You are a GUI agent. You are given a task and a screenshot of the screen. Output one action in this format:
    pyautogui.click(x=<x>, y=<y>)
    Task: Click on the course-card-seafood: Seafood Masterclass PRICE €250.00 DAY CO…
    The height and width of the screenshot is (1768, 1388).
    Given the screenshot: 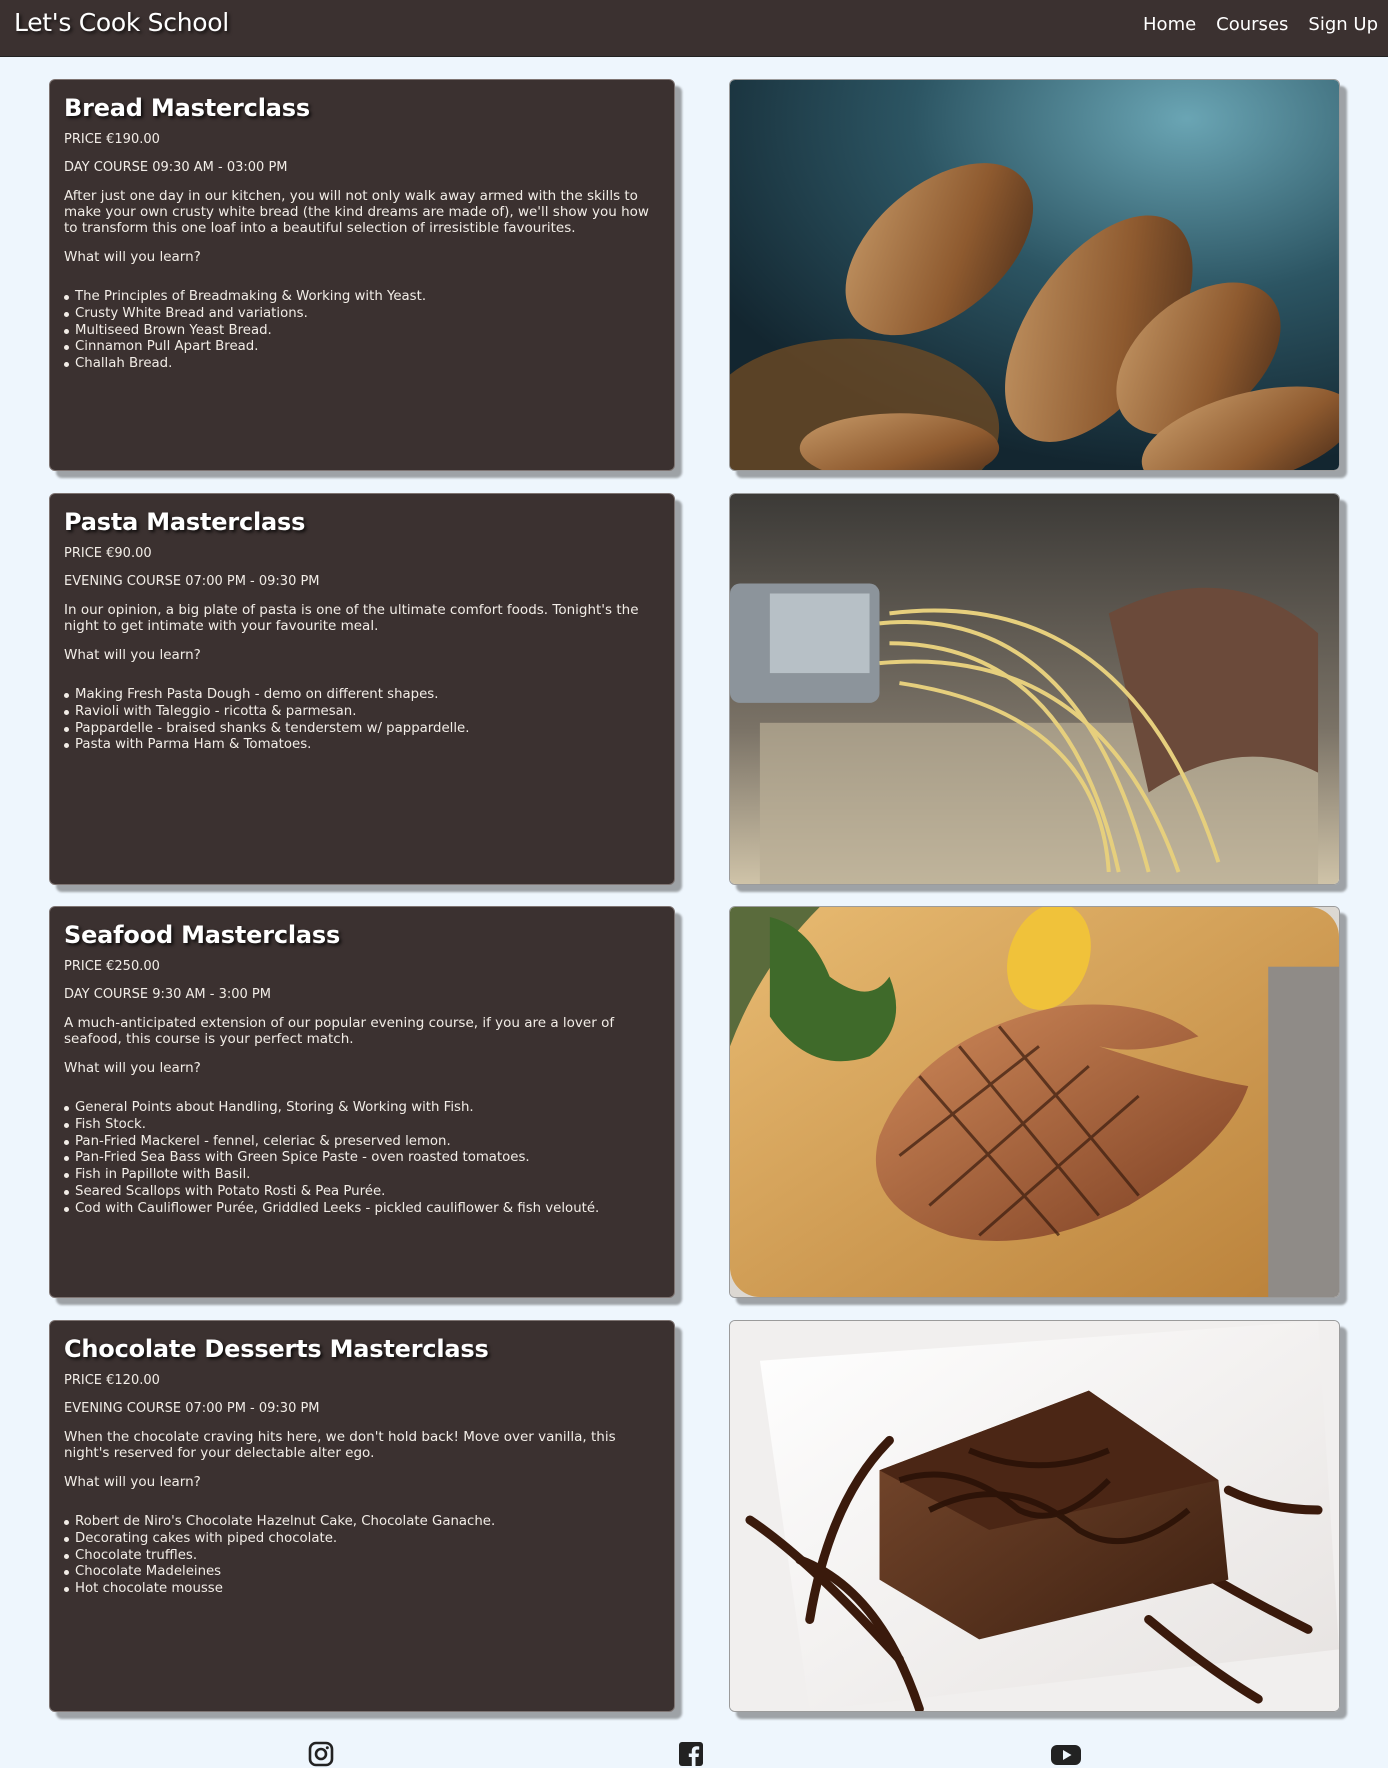 What is the action you would take?
    pyautogui.click(x=362, y=1102)
    